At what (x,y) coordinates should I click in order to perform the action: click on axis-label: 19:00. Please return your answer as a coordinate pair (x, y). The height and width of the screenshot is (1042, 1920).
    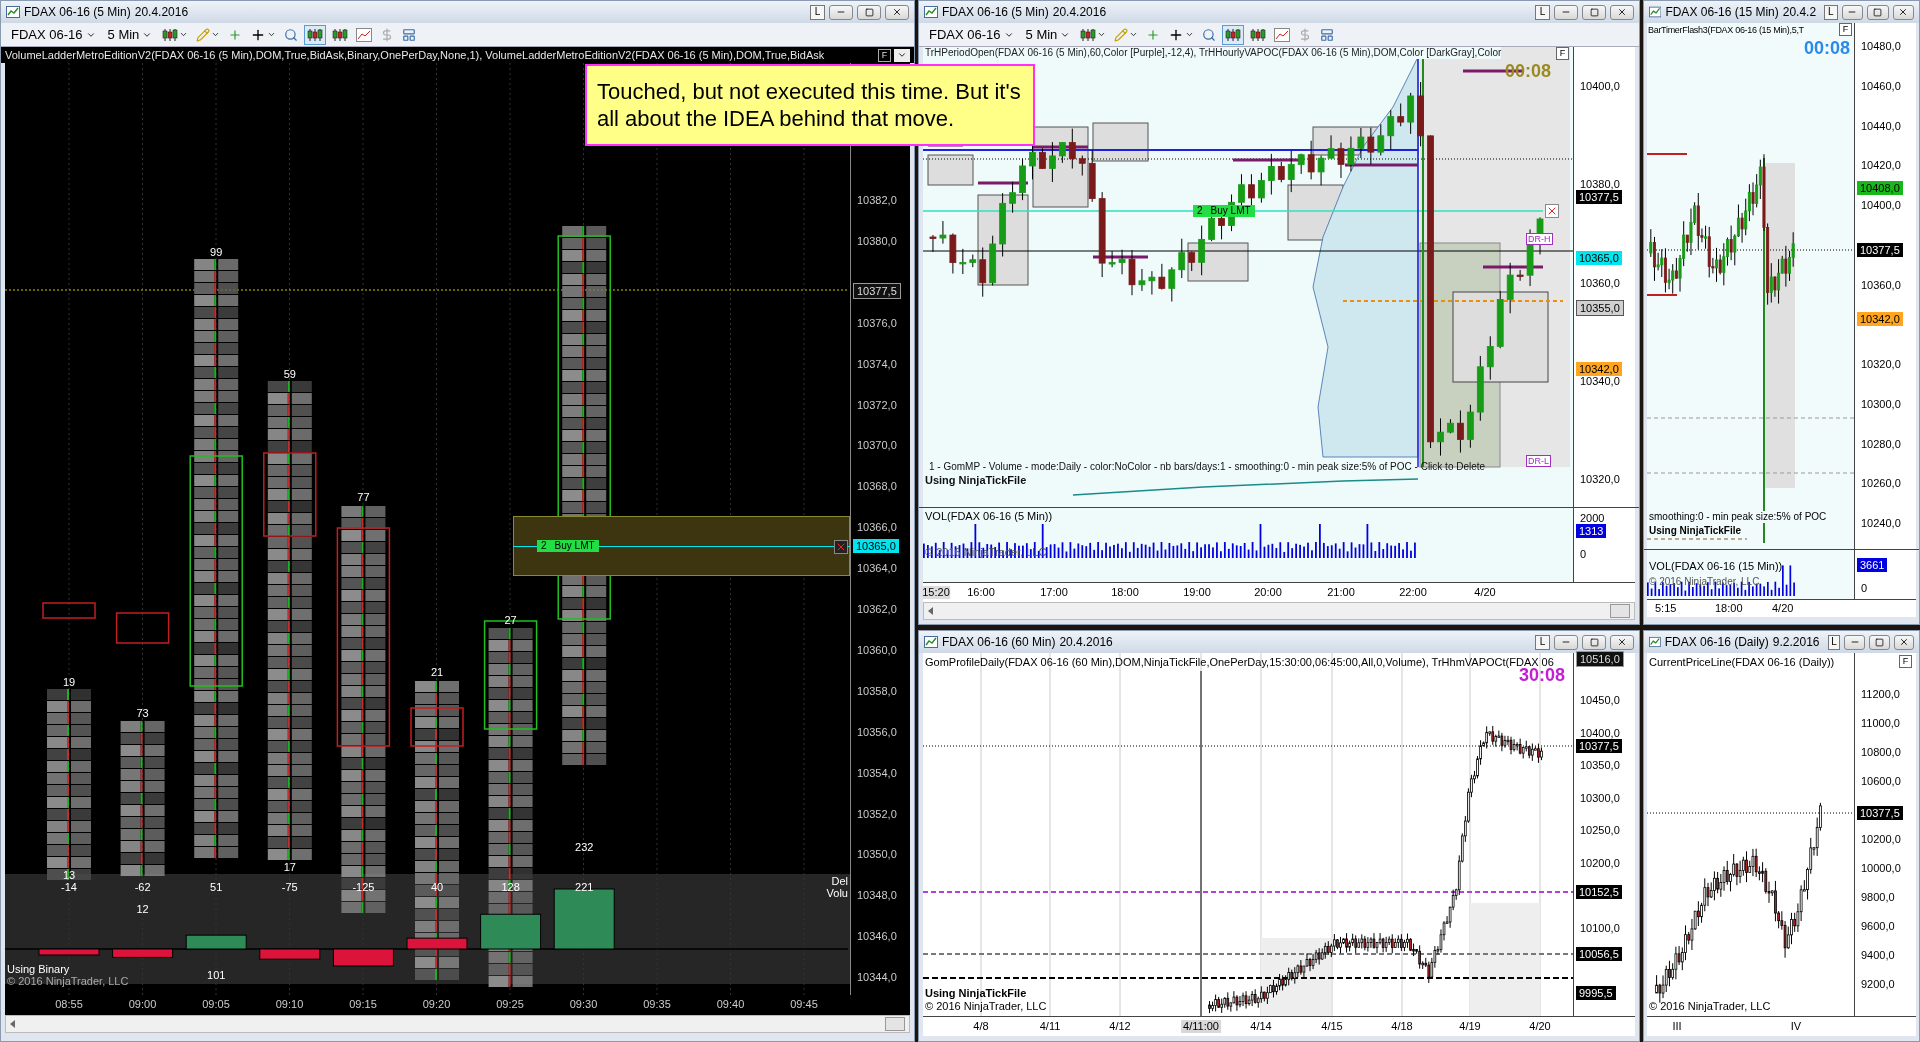
    Looking at the image, I should click on (1197, 592).